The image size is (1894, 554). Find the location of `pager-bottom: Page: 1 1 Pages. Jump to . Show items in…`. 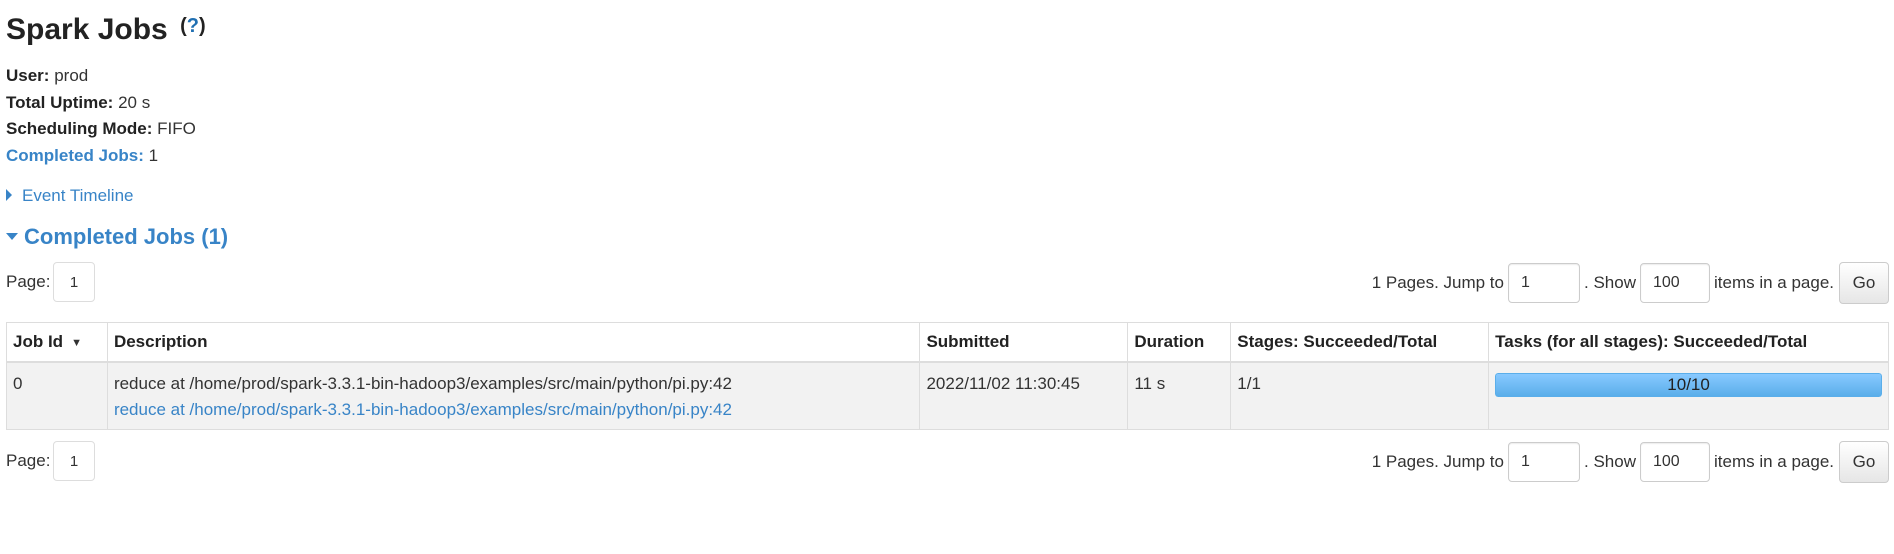

pager-bottom: Page: 1 1 Pages. Jump to . Show items in… is located at coordinates (947, 463).